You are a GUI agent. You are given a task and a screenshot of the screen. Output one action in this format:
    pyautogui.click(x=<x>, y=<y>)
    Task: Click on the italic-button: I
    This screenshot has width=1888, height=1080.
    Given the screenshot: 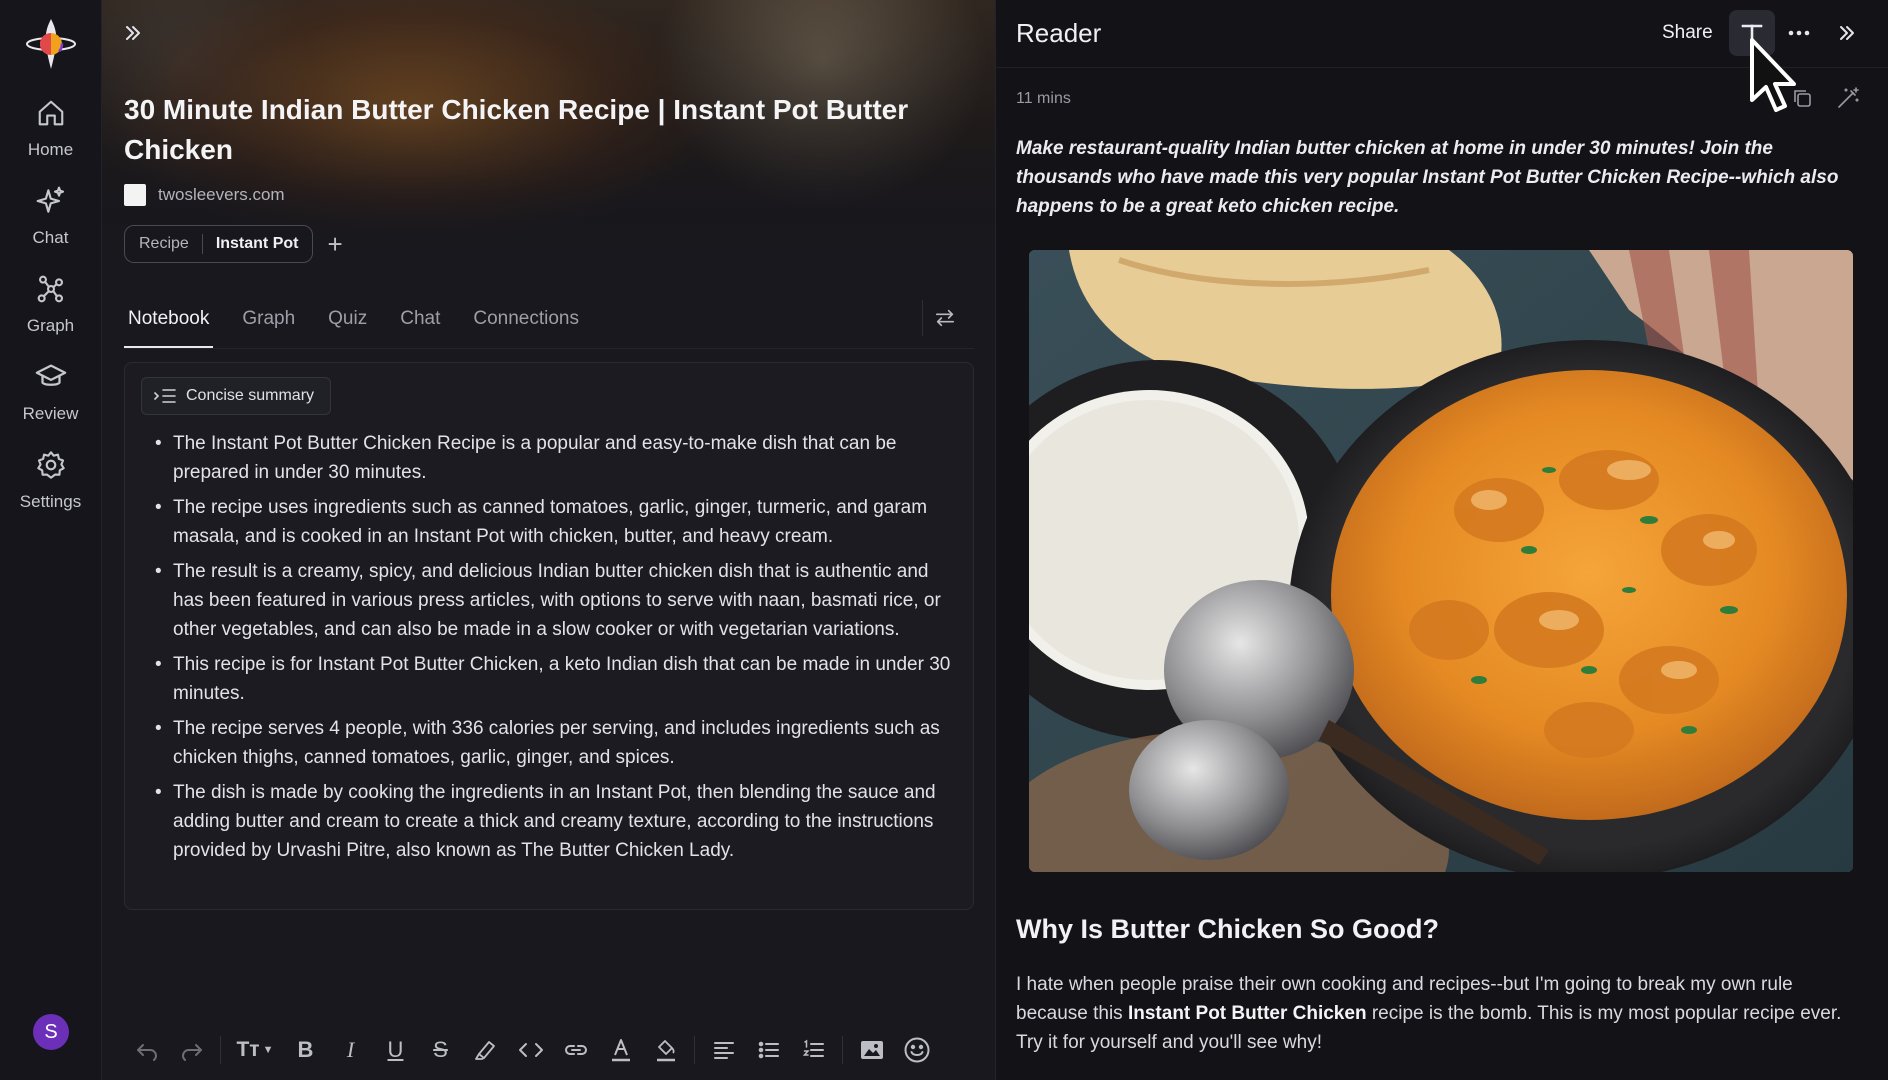 What is the action you would take?
    pyautogui.click(x=350, y=1050)
    